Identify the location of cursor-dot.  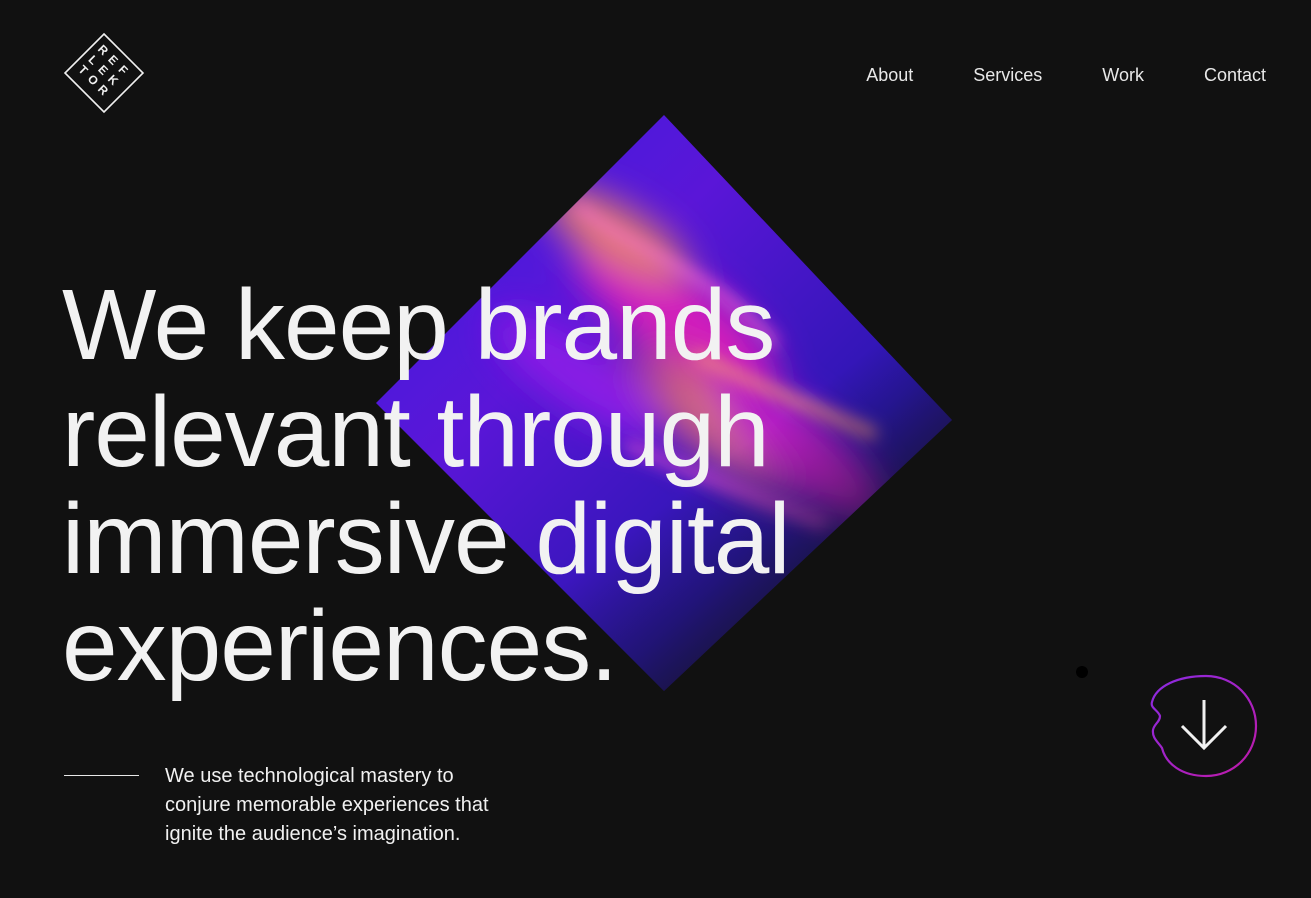
(1082, 672).